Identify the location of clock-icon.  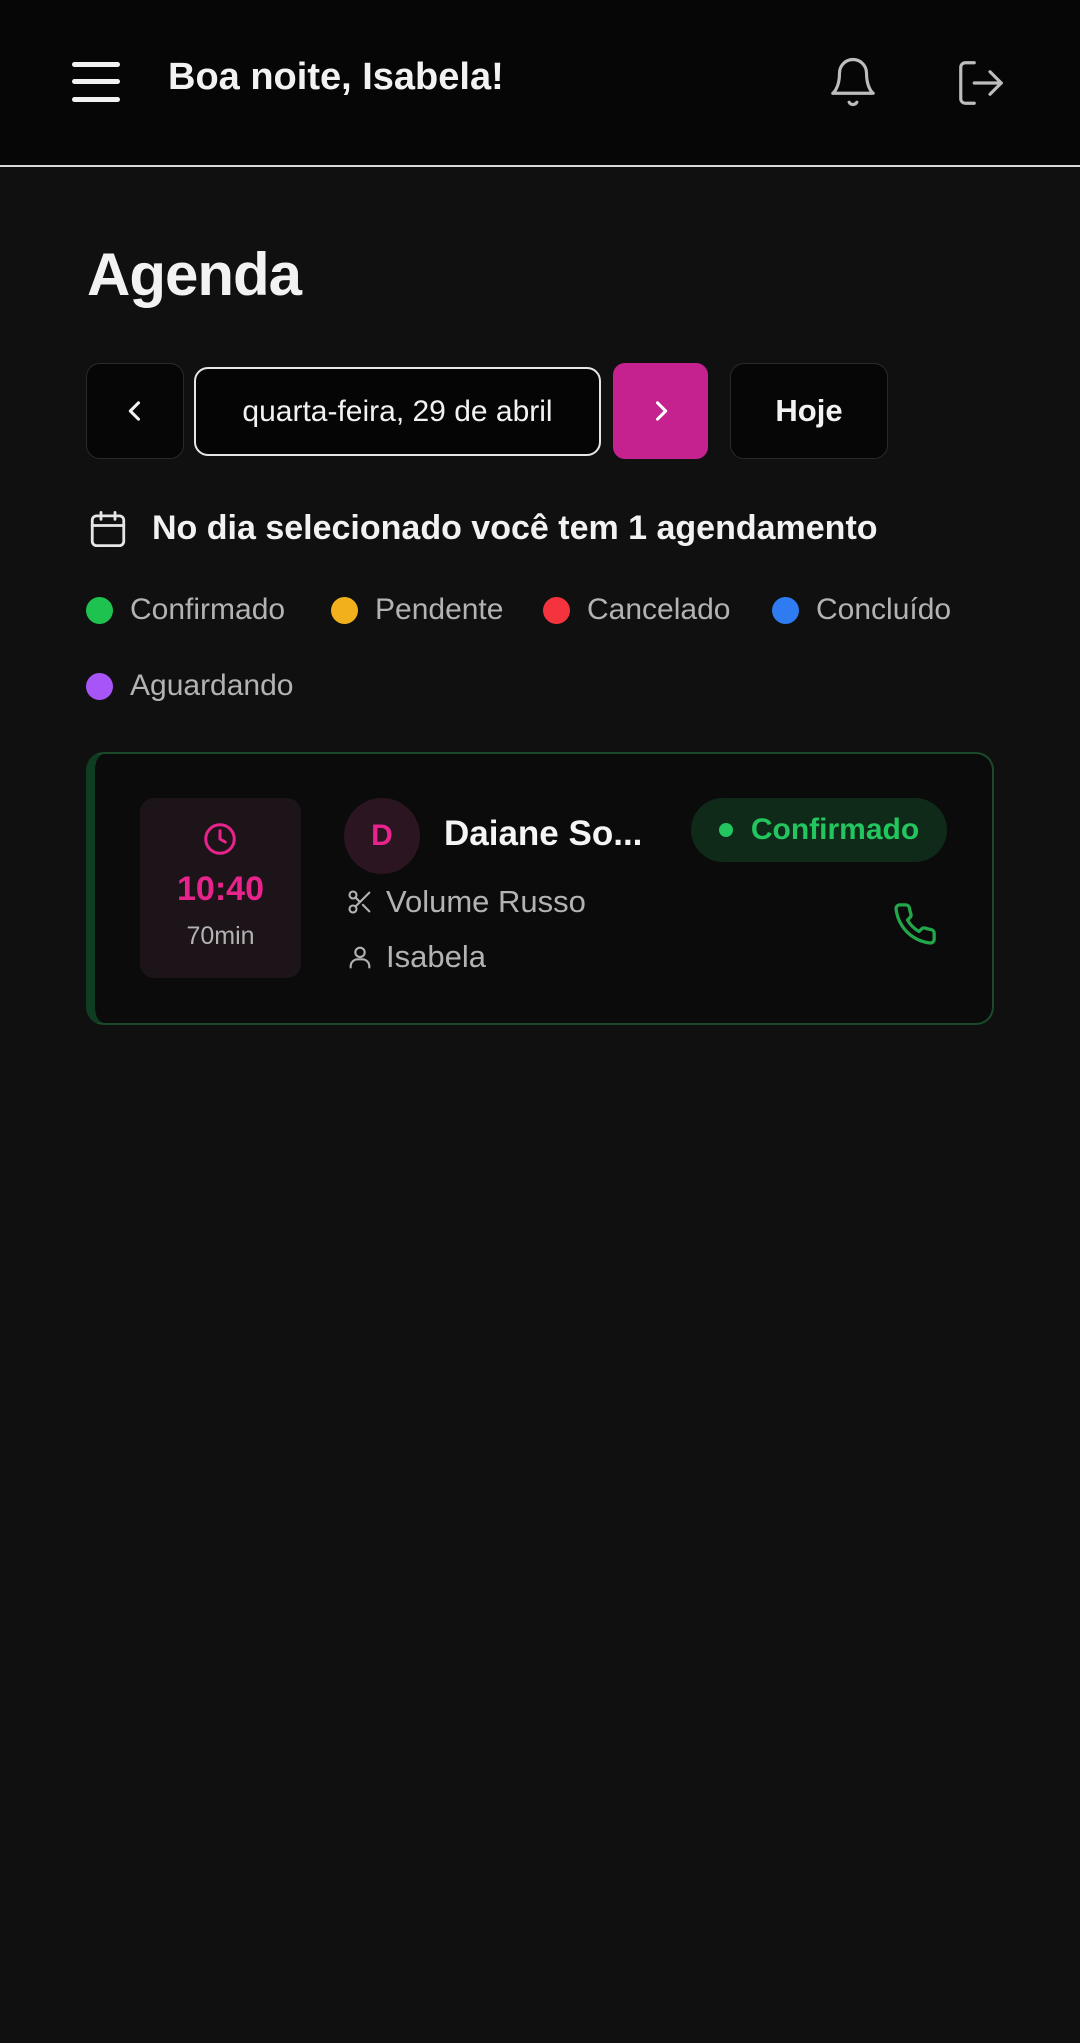
(220, 839).